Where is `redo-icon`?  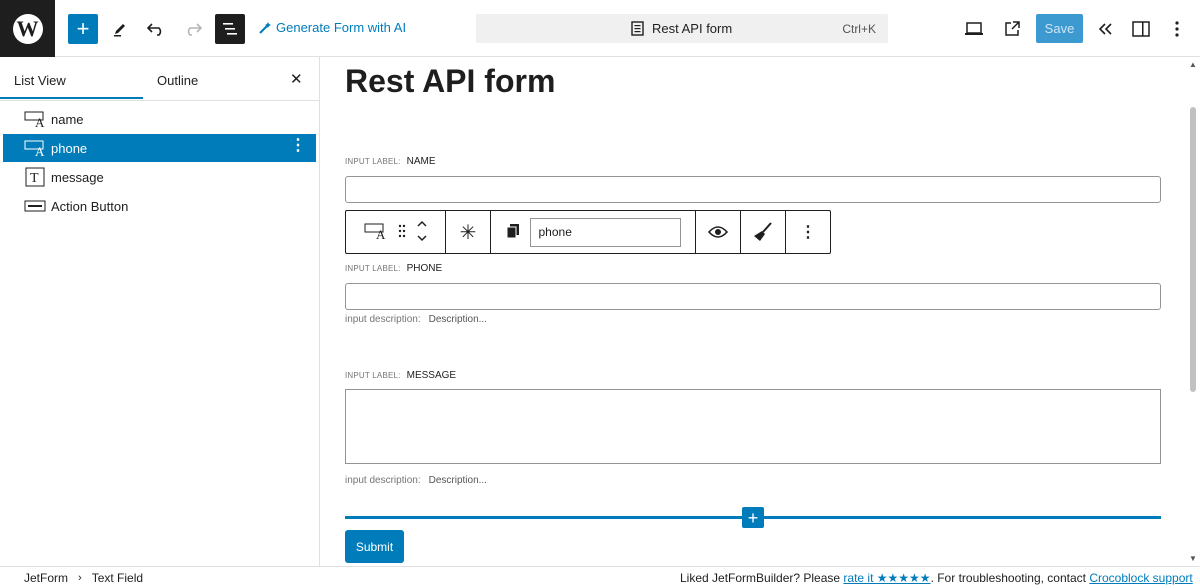 redo-icon is located at coordinates (194, 29).